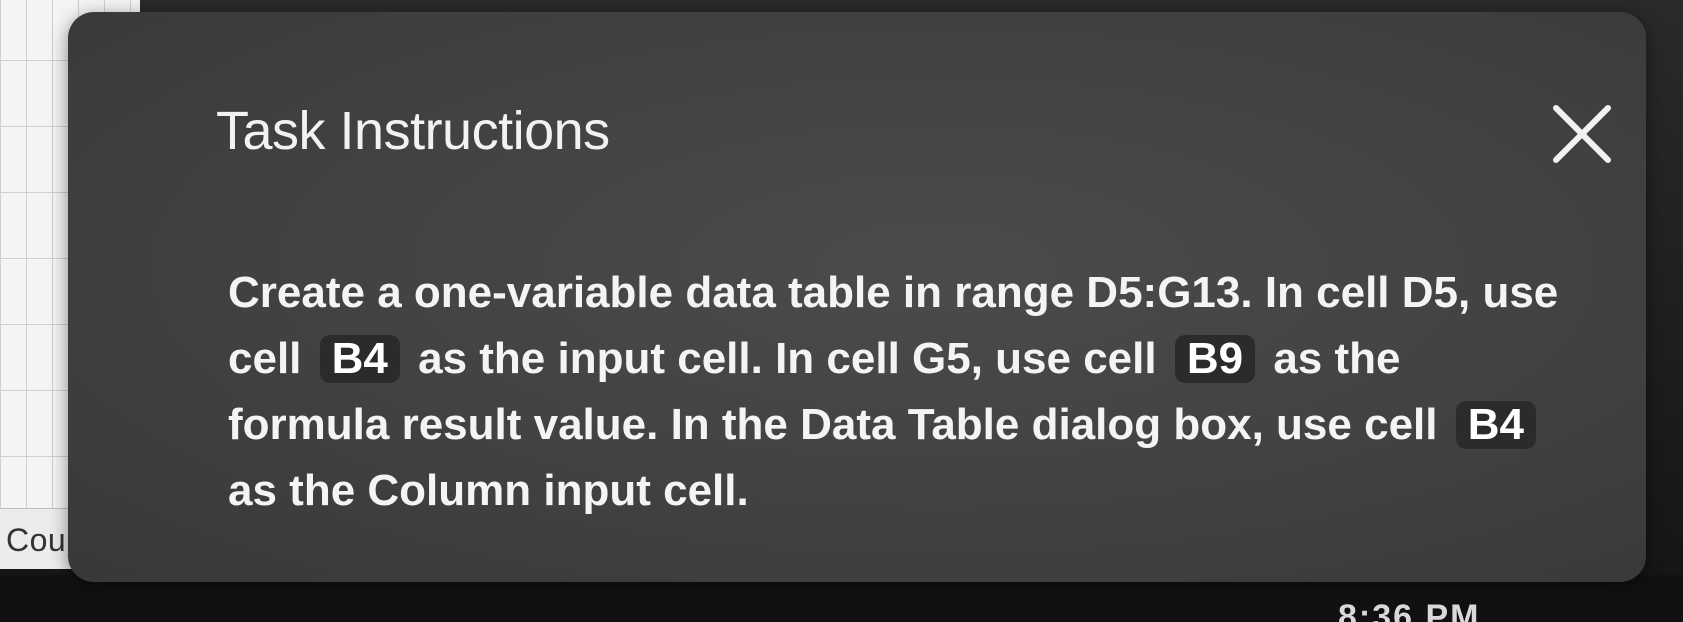 Image resolution: width=1683 pixels, height=622 pixels. What do you see at coordinates (488, 490) in the screenshot?
I see `instruction-segment: as the Column input cell.` at bounding box center [488, 490].